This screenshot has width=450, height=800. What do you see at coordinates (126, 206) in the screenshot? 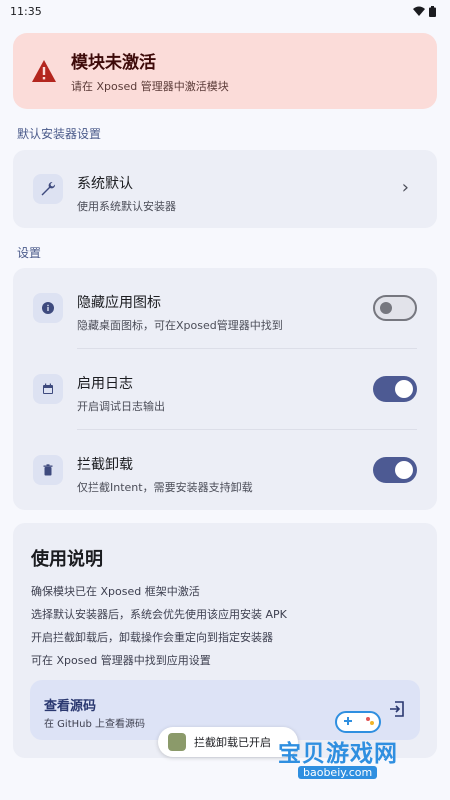
I see `default-installer-subtitle: 使用系统默认安装器` at bounding box center [126, 206].